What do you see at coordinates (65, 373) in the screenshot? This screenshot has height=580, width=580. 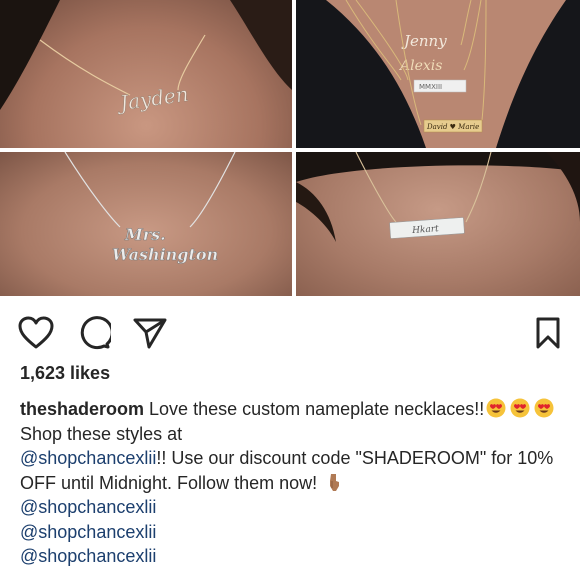 I see `like-count: 1,623 likes` at bounding box center [65, 373].